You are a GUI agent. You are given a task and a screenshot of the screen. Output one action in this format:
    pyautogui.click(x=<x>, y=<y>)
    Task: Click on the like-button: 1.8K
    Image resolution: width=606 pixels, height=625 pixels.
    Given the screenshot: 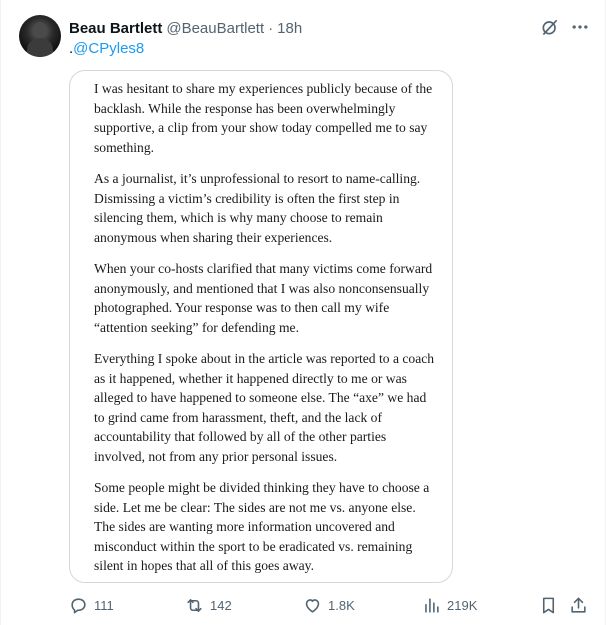 What is the action you would take?
    pyautogui.click(x=329, y=605)
    